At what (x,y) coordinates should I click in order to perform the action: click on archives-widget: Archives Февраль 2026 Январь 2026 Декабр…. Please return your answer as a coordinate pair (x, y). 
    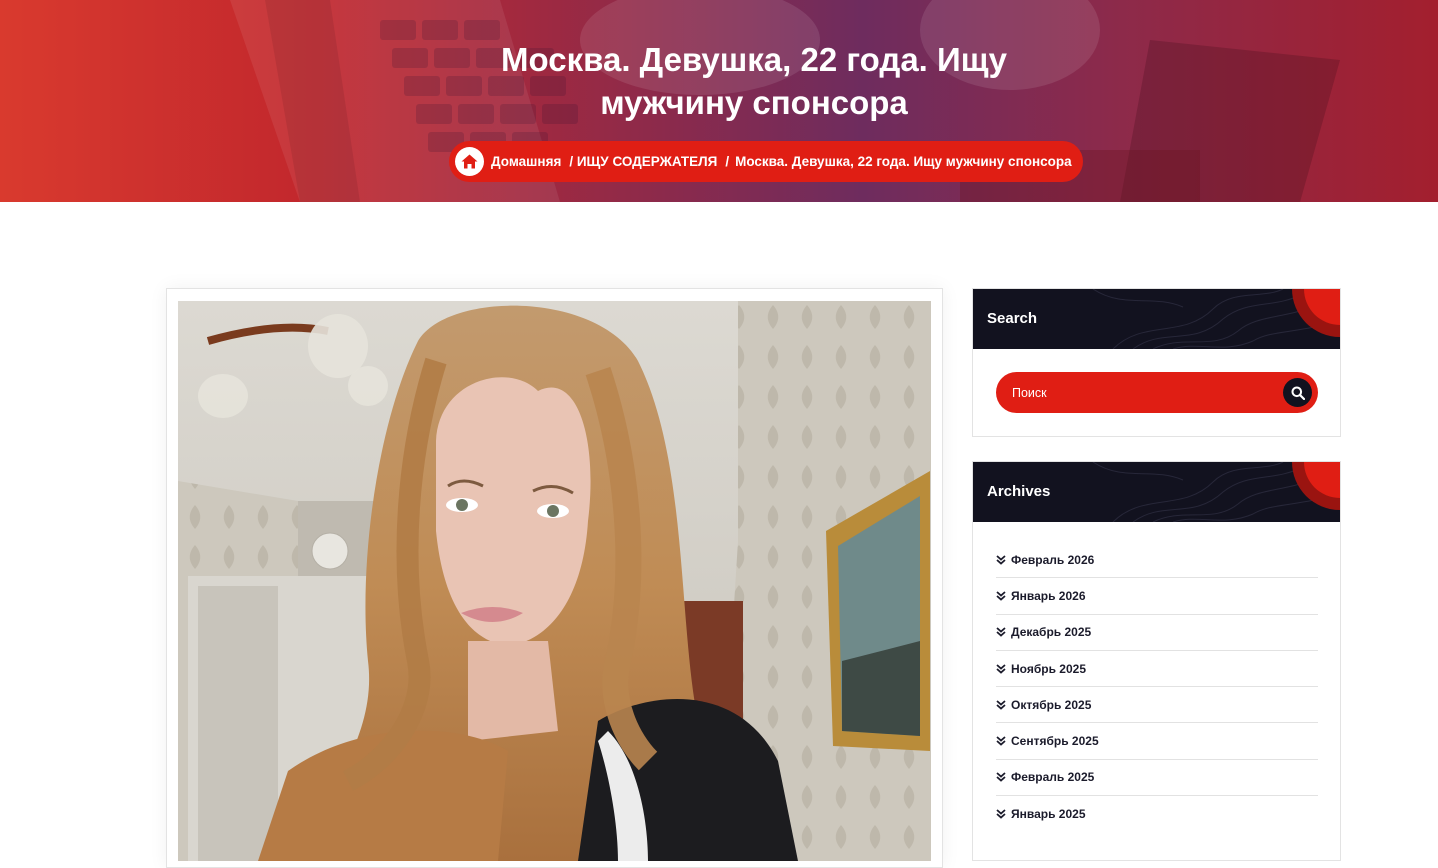
    Looking at the image, I should click on (1156, 661).